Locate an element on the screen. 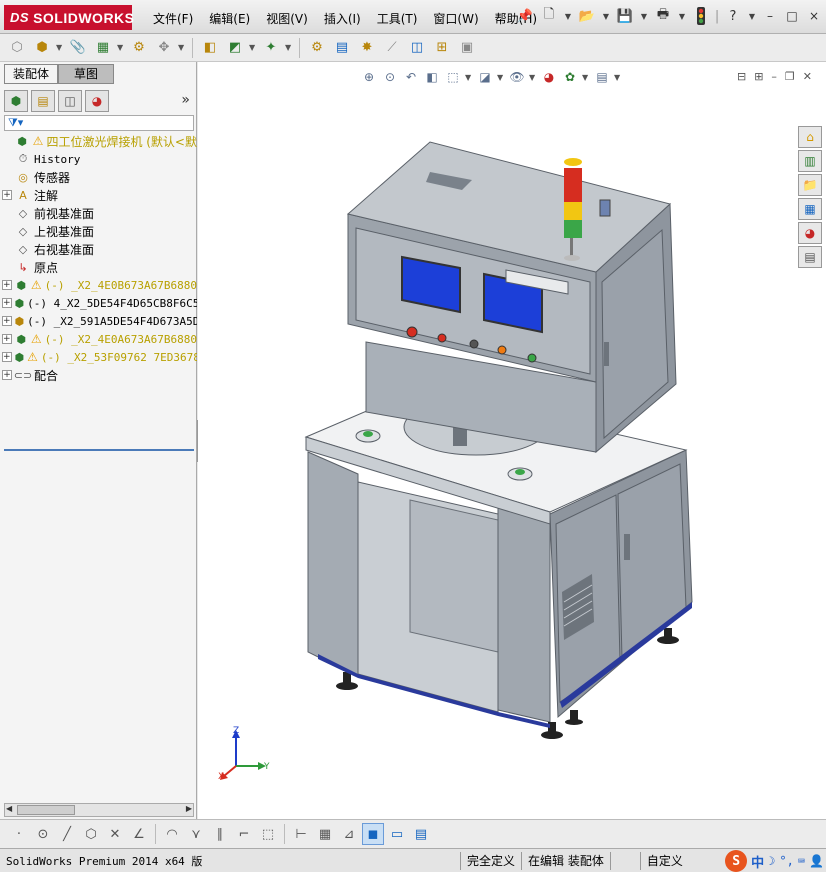  moon-icon: ☽ is located at coordinates (771, 861).